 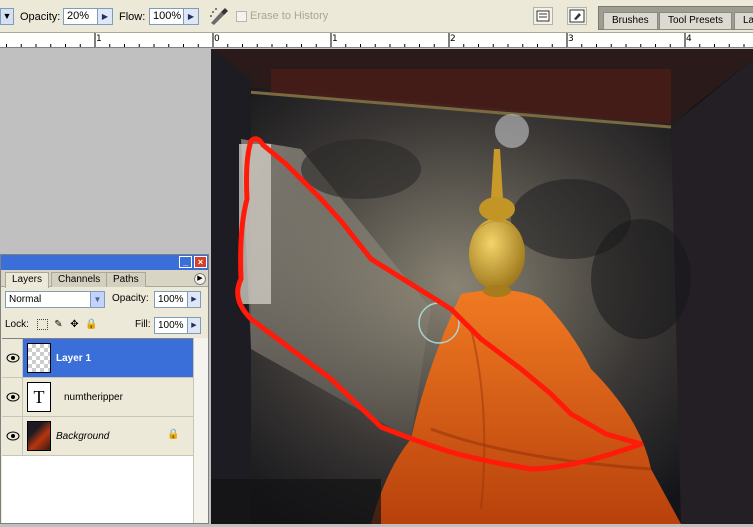 I want to click on blend-mode-select: Normal ▼, so click(x=55, y=299).